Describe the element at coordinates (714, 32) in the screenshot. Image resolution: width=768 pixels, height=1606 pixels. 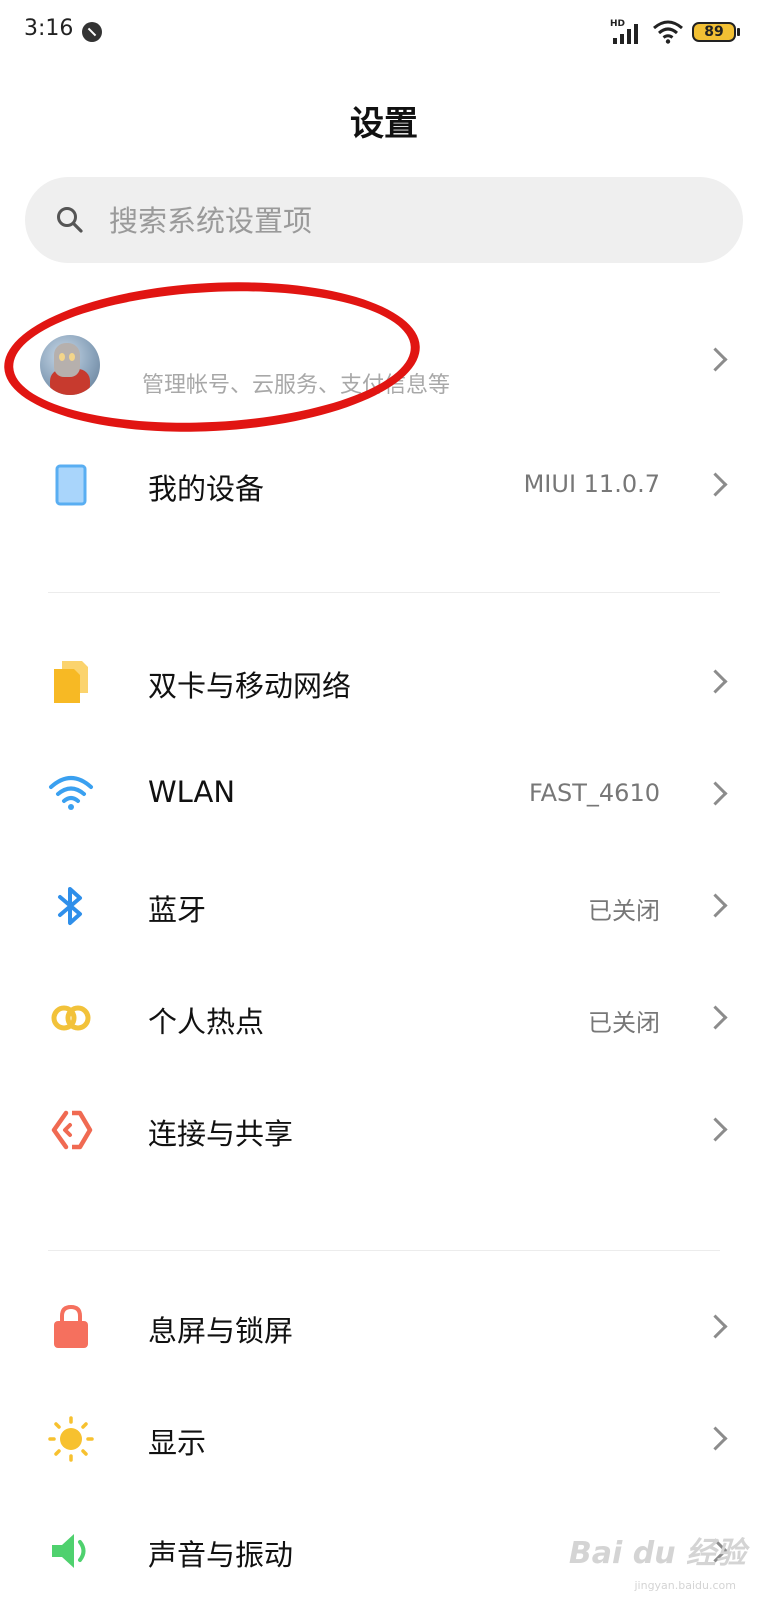
I see `battery-icon: 89` at that location.